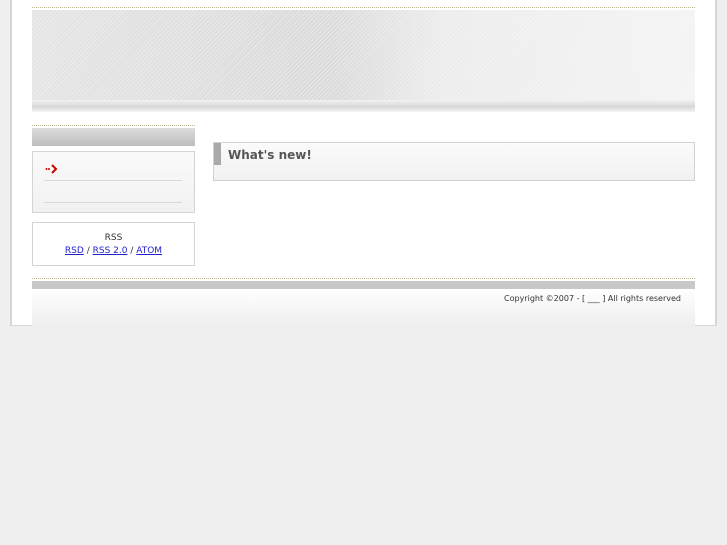 The height and width of the screenshot is (545, 727). I want to click on footer-band, so click(363, 285).